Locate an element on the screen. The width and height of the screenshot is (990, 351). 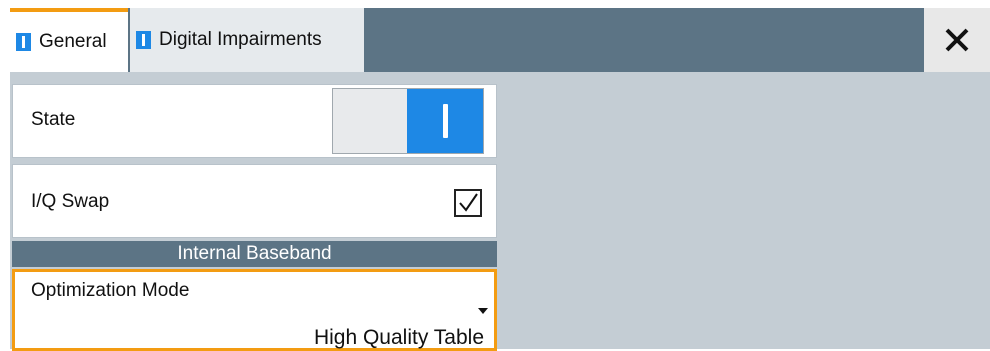
close-button is located at coordinates (957, 40).